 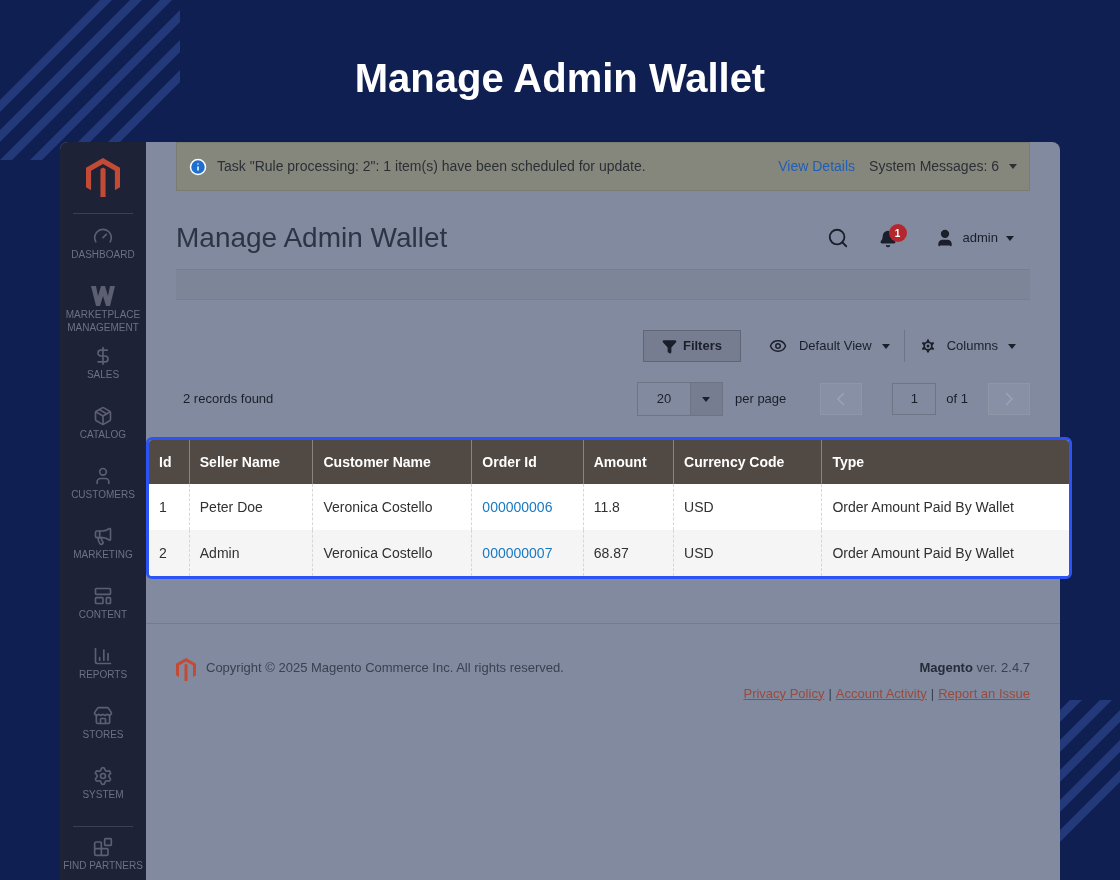 What do you see at coordinates (103, 847) in the screenshot?
I see `blocks-icon` at bounding box center [103, 847].